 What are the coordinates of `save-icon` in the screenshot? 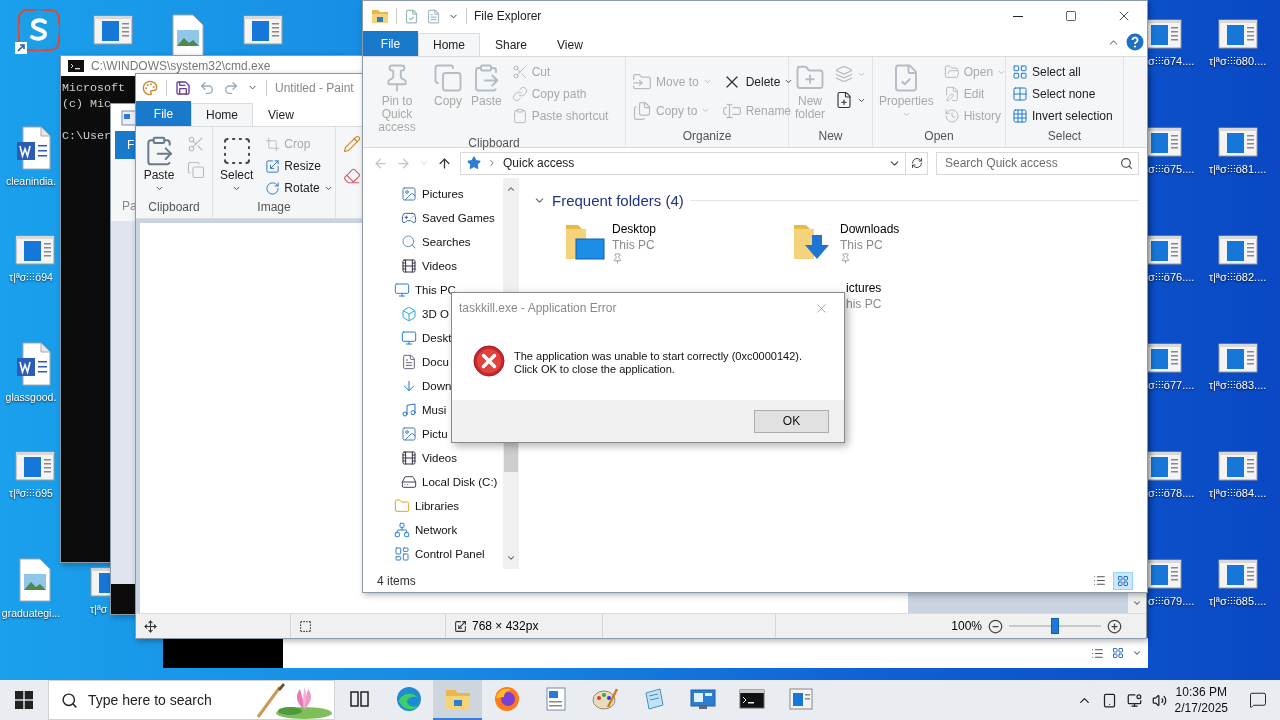 It's located at (183, 87).